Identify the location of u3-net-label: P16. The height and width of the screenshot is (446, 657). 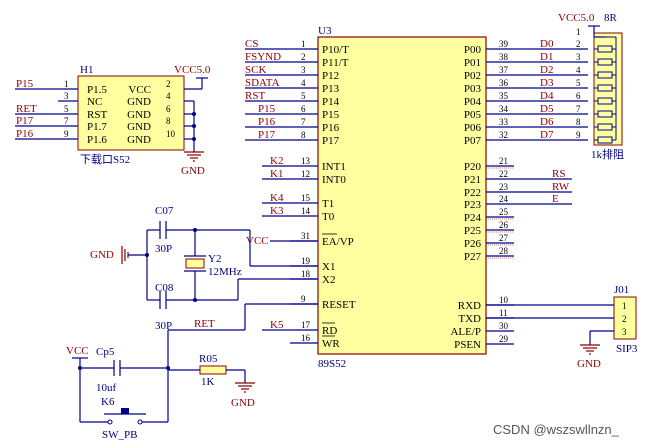
(267, 122).